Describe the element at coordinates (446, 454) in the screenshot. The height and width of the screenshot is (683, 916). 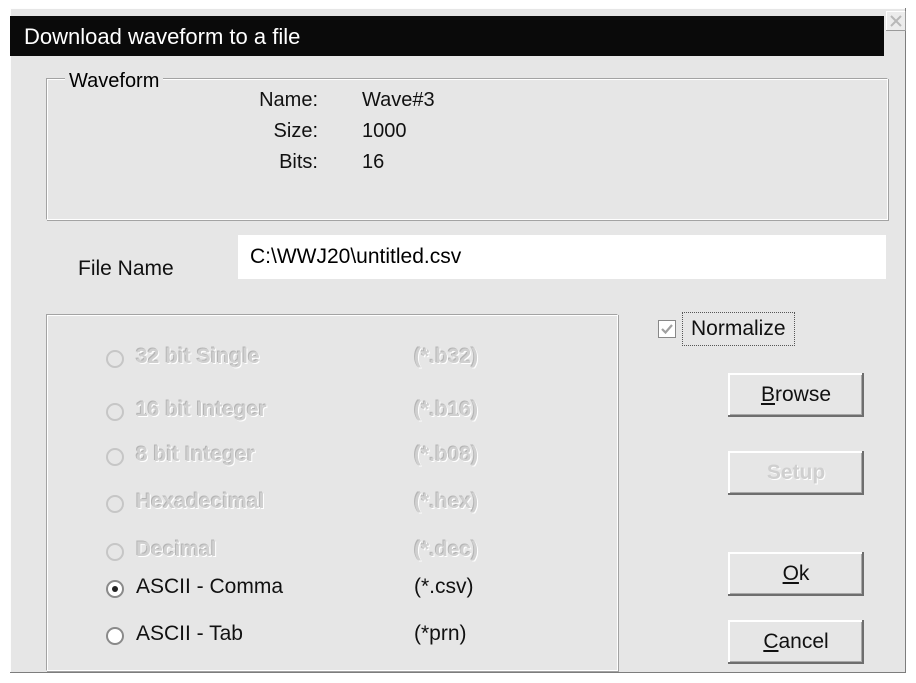
I see `format-extension: (*.b08)` at that location.